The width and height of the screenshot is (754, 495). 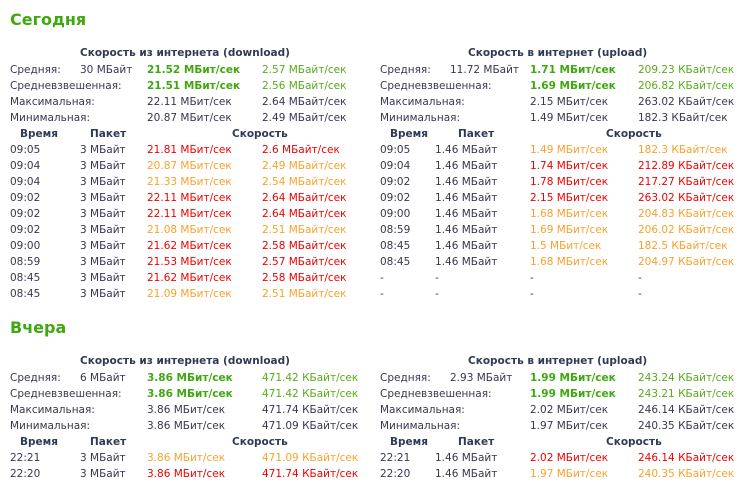 I want to click on row-mbit: 1.69 МБит/сек, so click(x=569, y=230).